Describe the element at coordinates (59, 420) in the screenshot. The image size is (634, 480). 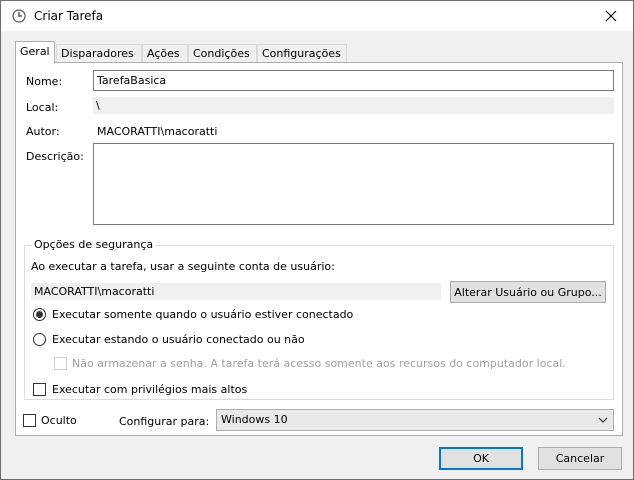
I see `checkbox-hidden-label: Oculto` at that location.